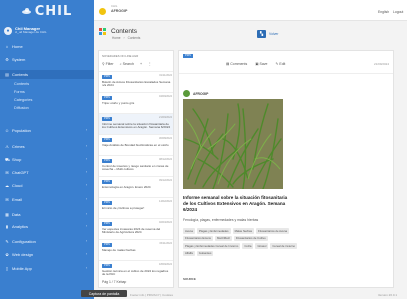  I want to click on tag: Plagas y Enfermedades Cereal de Invierno, so click(212, 246).